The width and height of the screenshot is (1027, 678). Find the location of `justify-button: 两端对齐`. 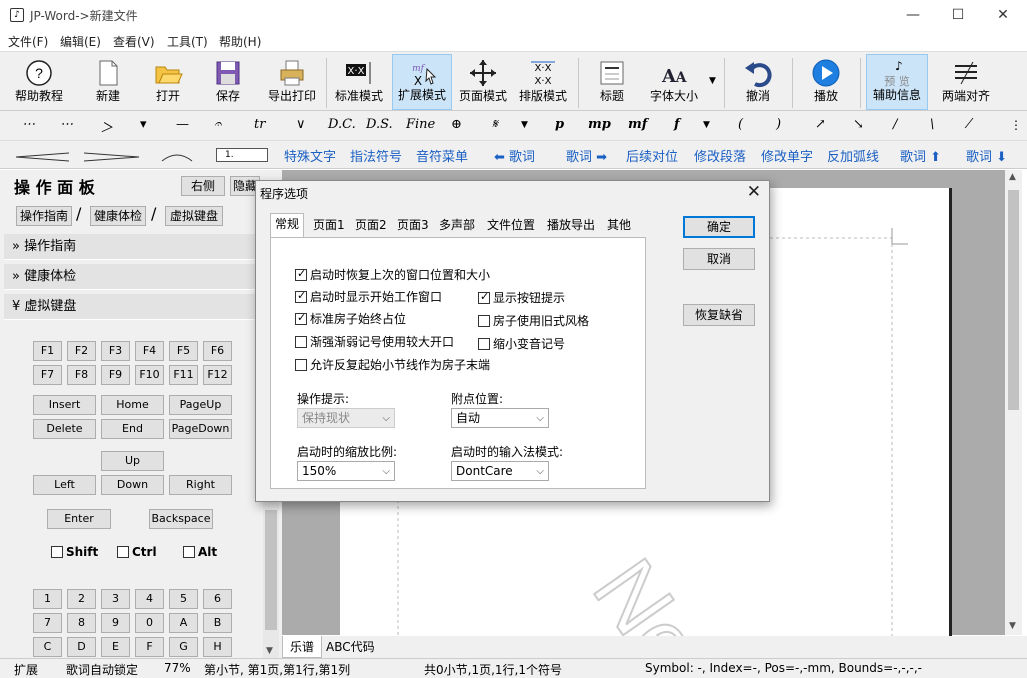

justify-button: 两端对齐 is located at coordinates (966, 82).